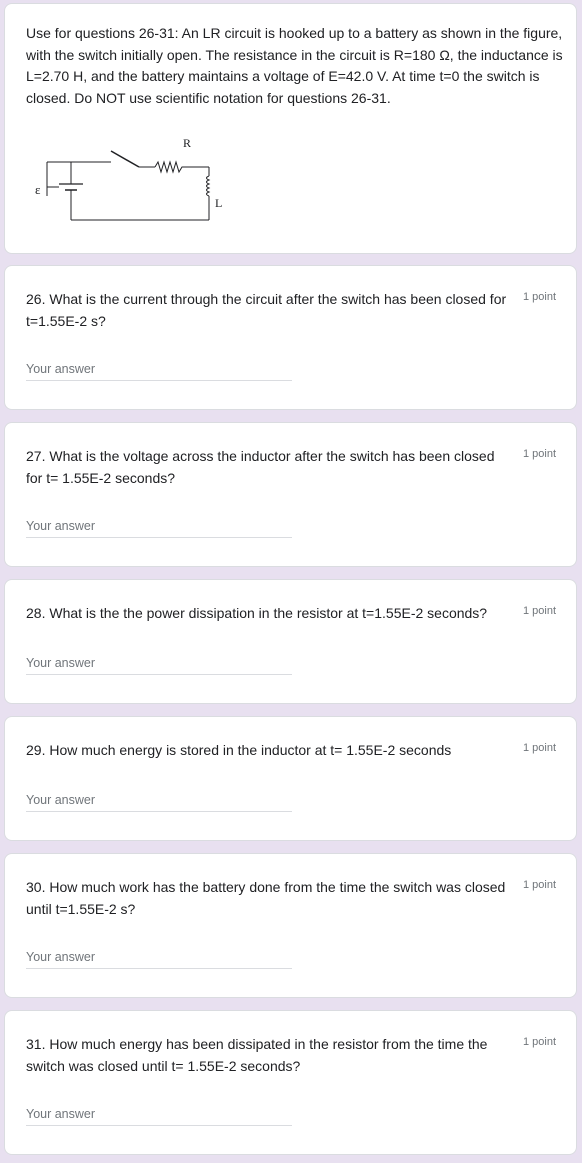 The width and height of the screenshot is (582, 1163). What do you see at coordinates (187, 143) in the screenshot?
I see `resistor-label: R` at bounding box center [187, 143].